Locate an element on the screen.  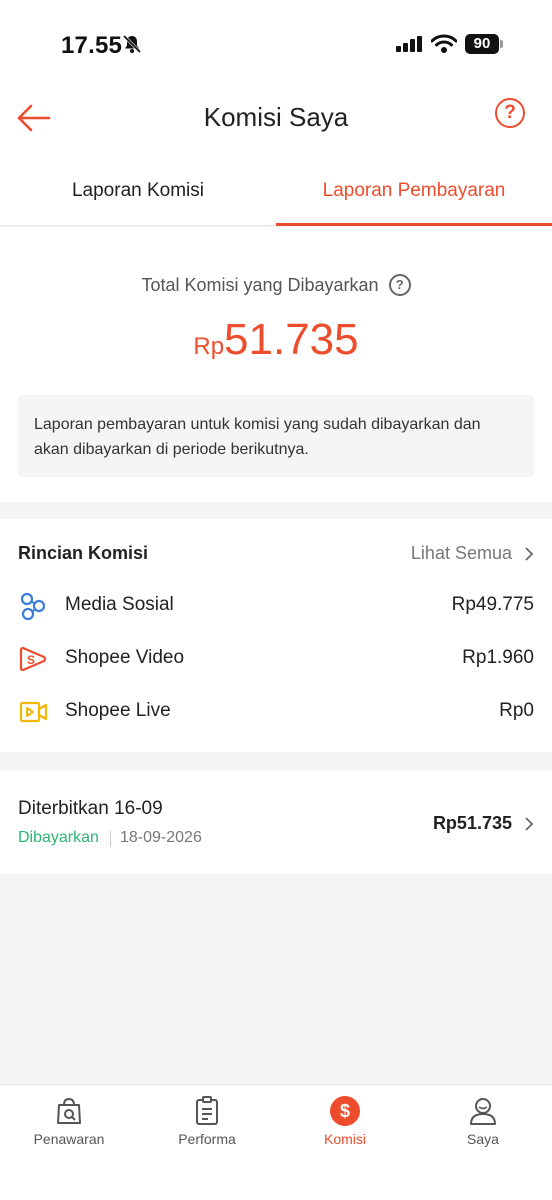
user-icon is located at coordinates (483, 1111).